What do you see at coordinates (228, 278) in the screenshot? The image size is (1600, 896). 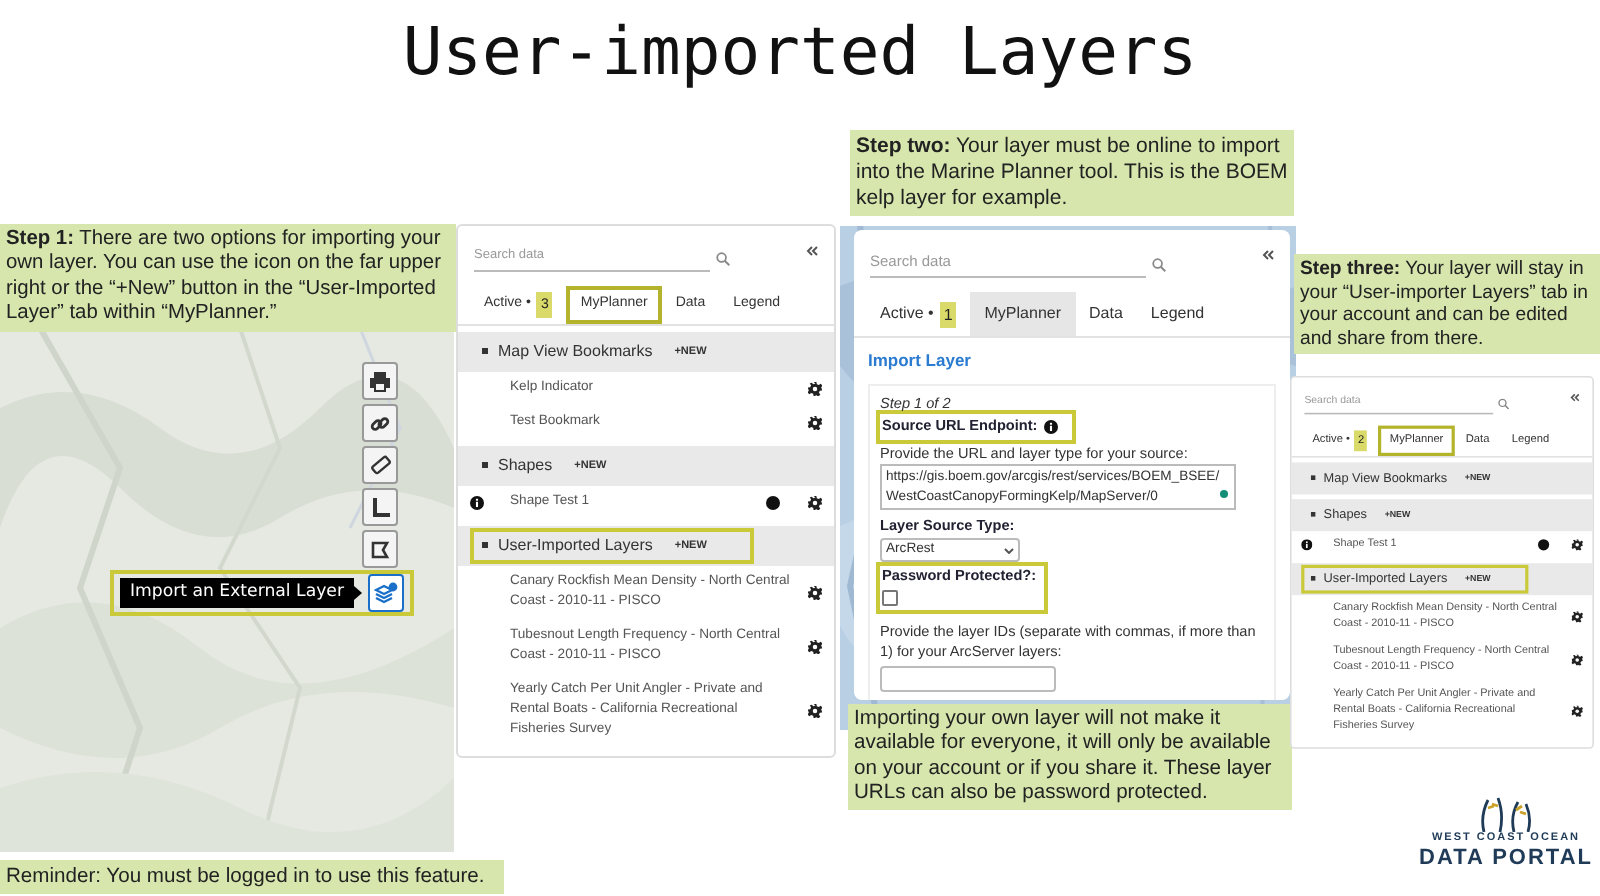 I see `step-note: Step 1: There are two options for importing your own layer. You can use the icon on the far upper right or the “+New” button in the “User-Imported Layer” tab within “MyPlanner.”` at bounding box center [228, 278].